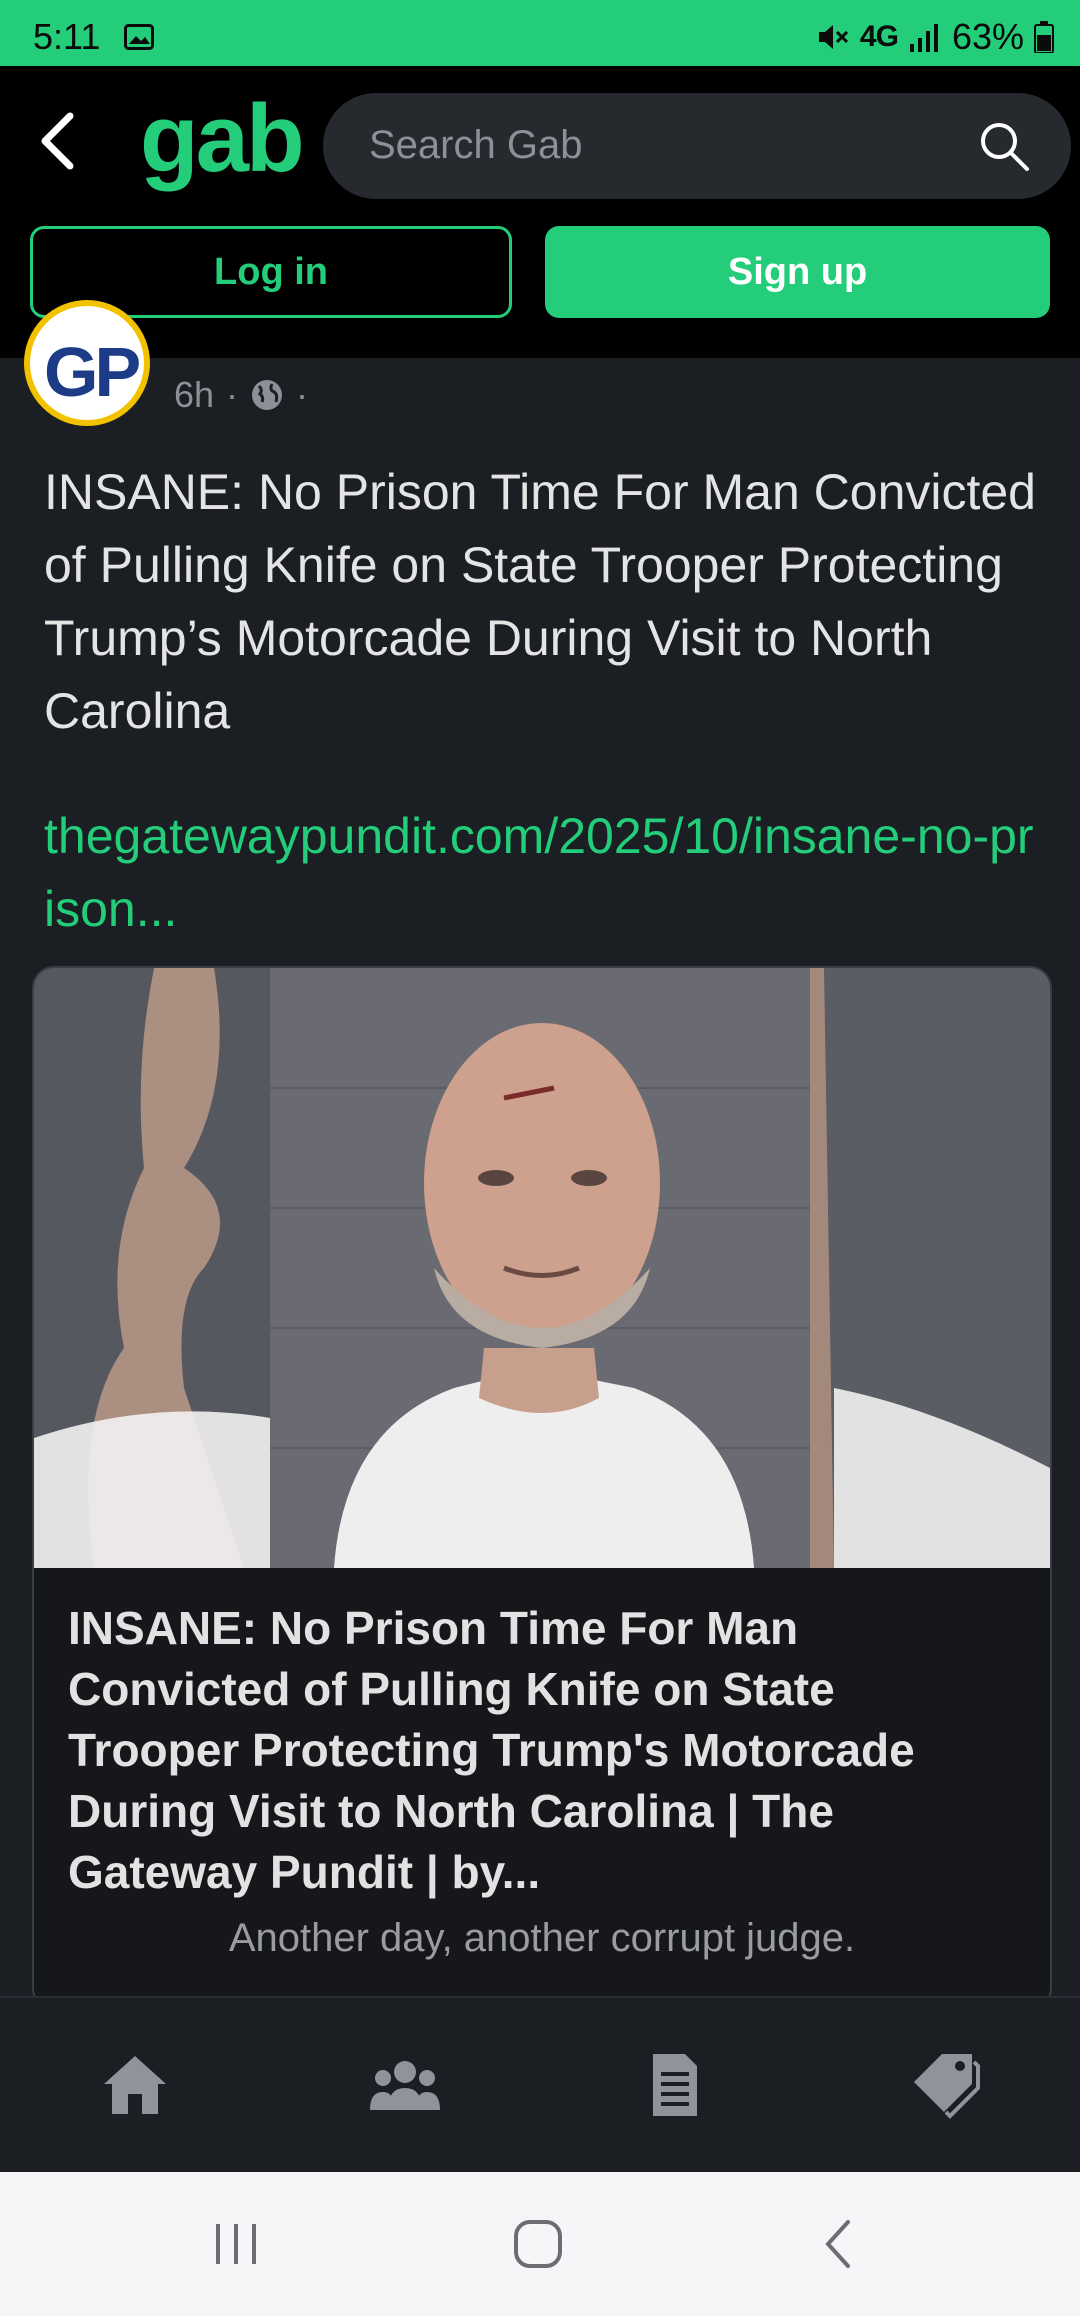 This screenshot has width=1080, height=2316. Describe the element at coordinates (135, 2085) in the screenshot. I see `home-icon` at that location.